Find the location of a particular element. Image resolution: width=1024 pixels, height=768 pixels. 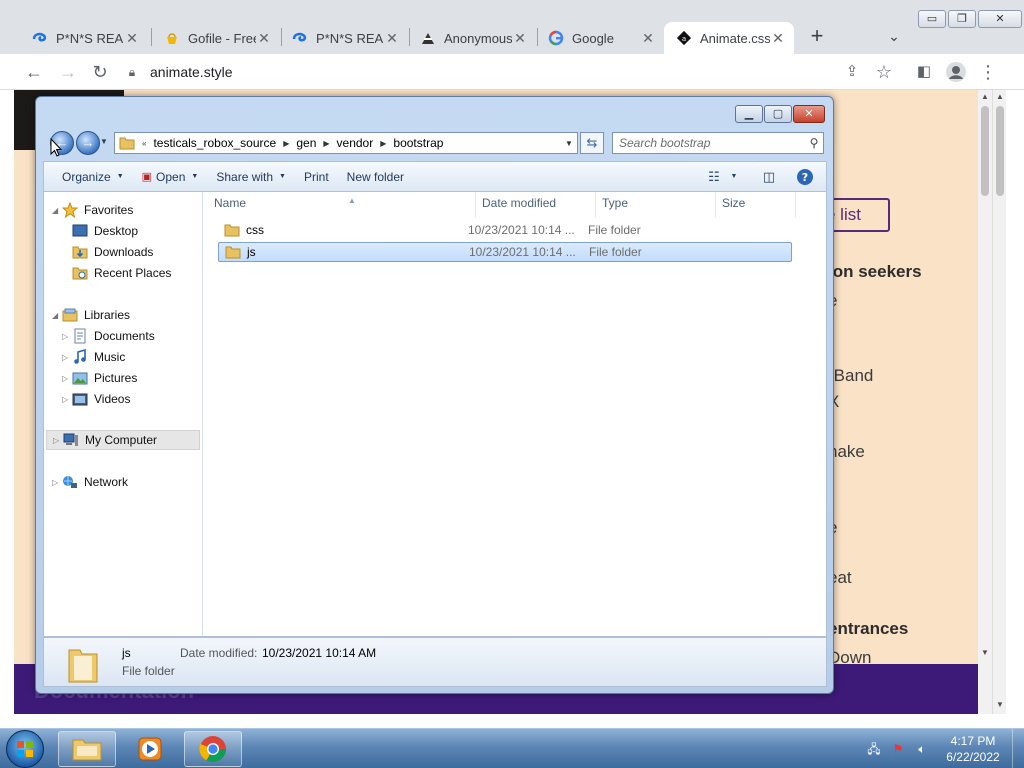

chevron-down-icon: ▼ is located at coordinates (734, 177).